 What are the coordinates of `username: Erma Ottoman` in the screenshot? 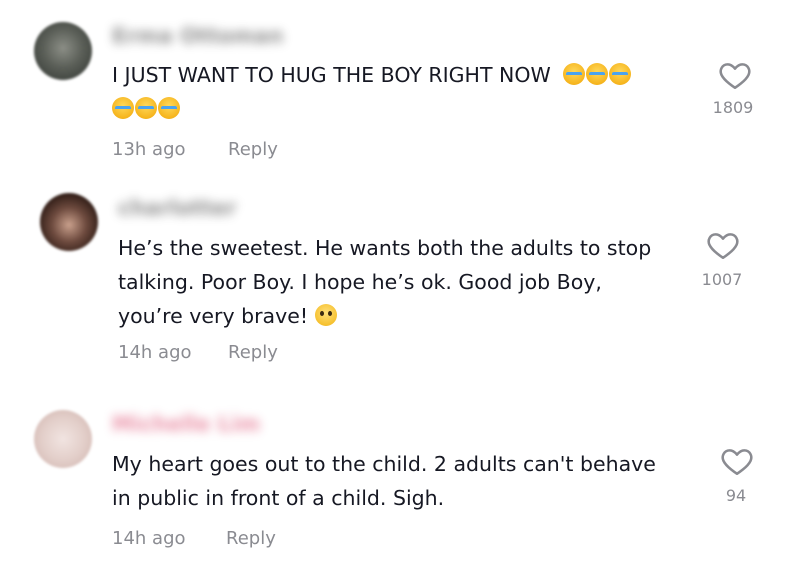 It's located at (197, 36).